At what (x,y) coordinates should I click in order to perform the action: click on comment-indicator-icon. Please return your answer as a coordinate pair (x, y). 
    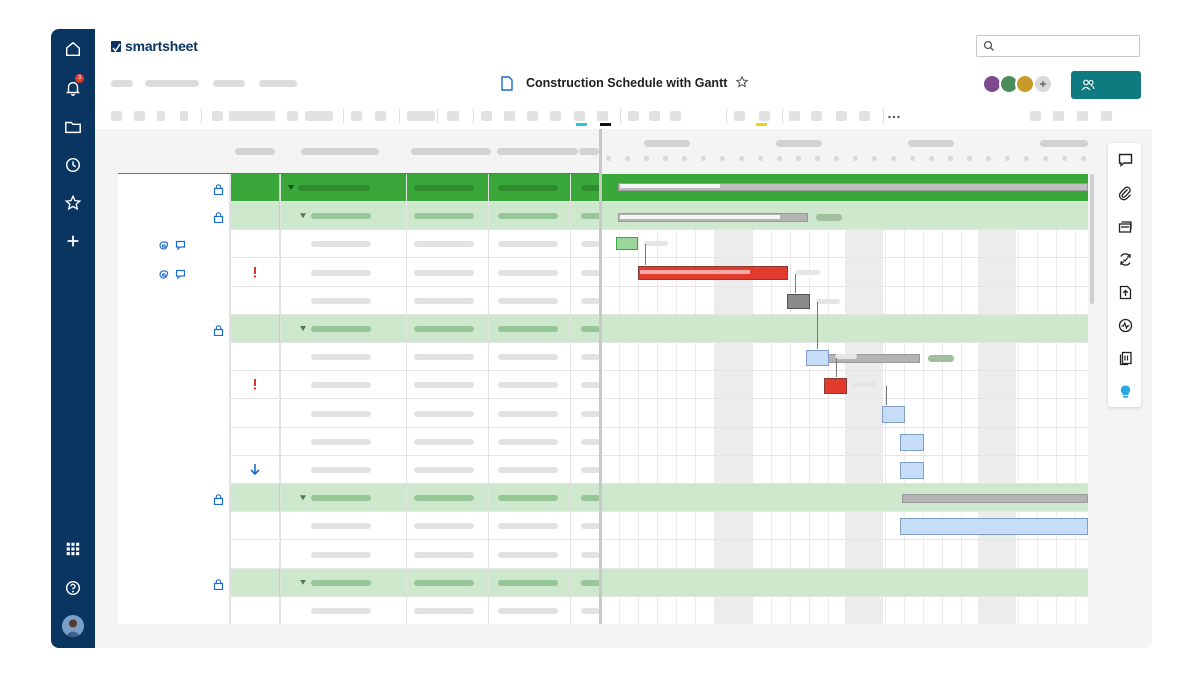
    Looking at the image, I should click on (180, 244).